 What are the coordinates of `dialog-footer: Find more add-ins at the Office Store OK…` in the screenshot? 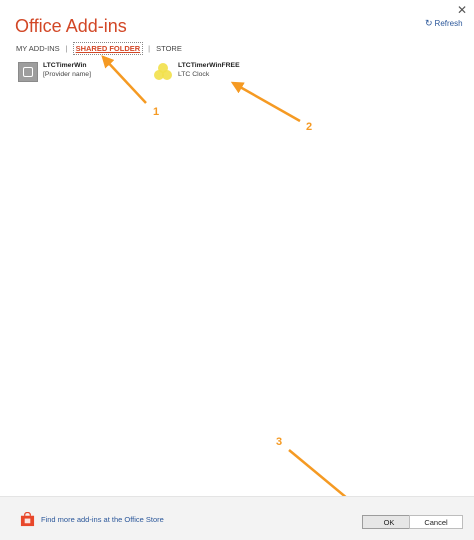 It's located at (237, 518).